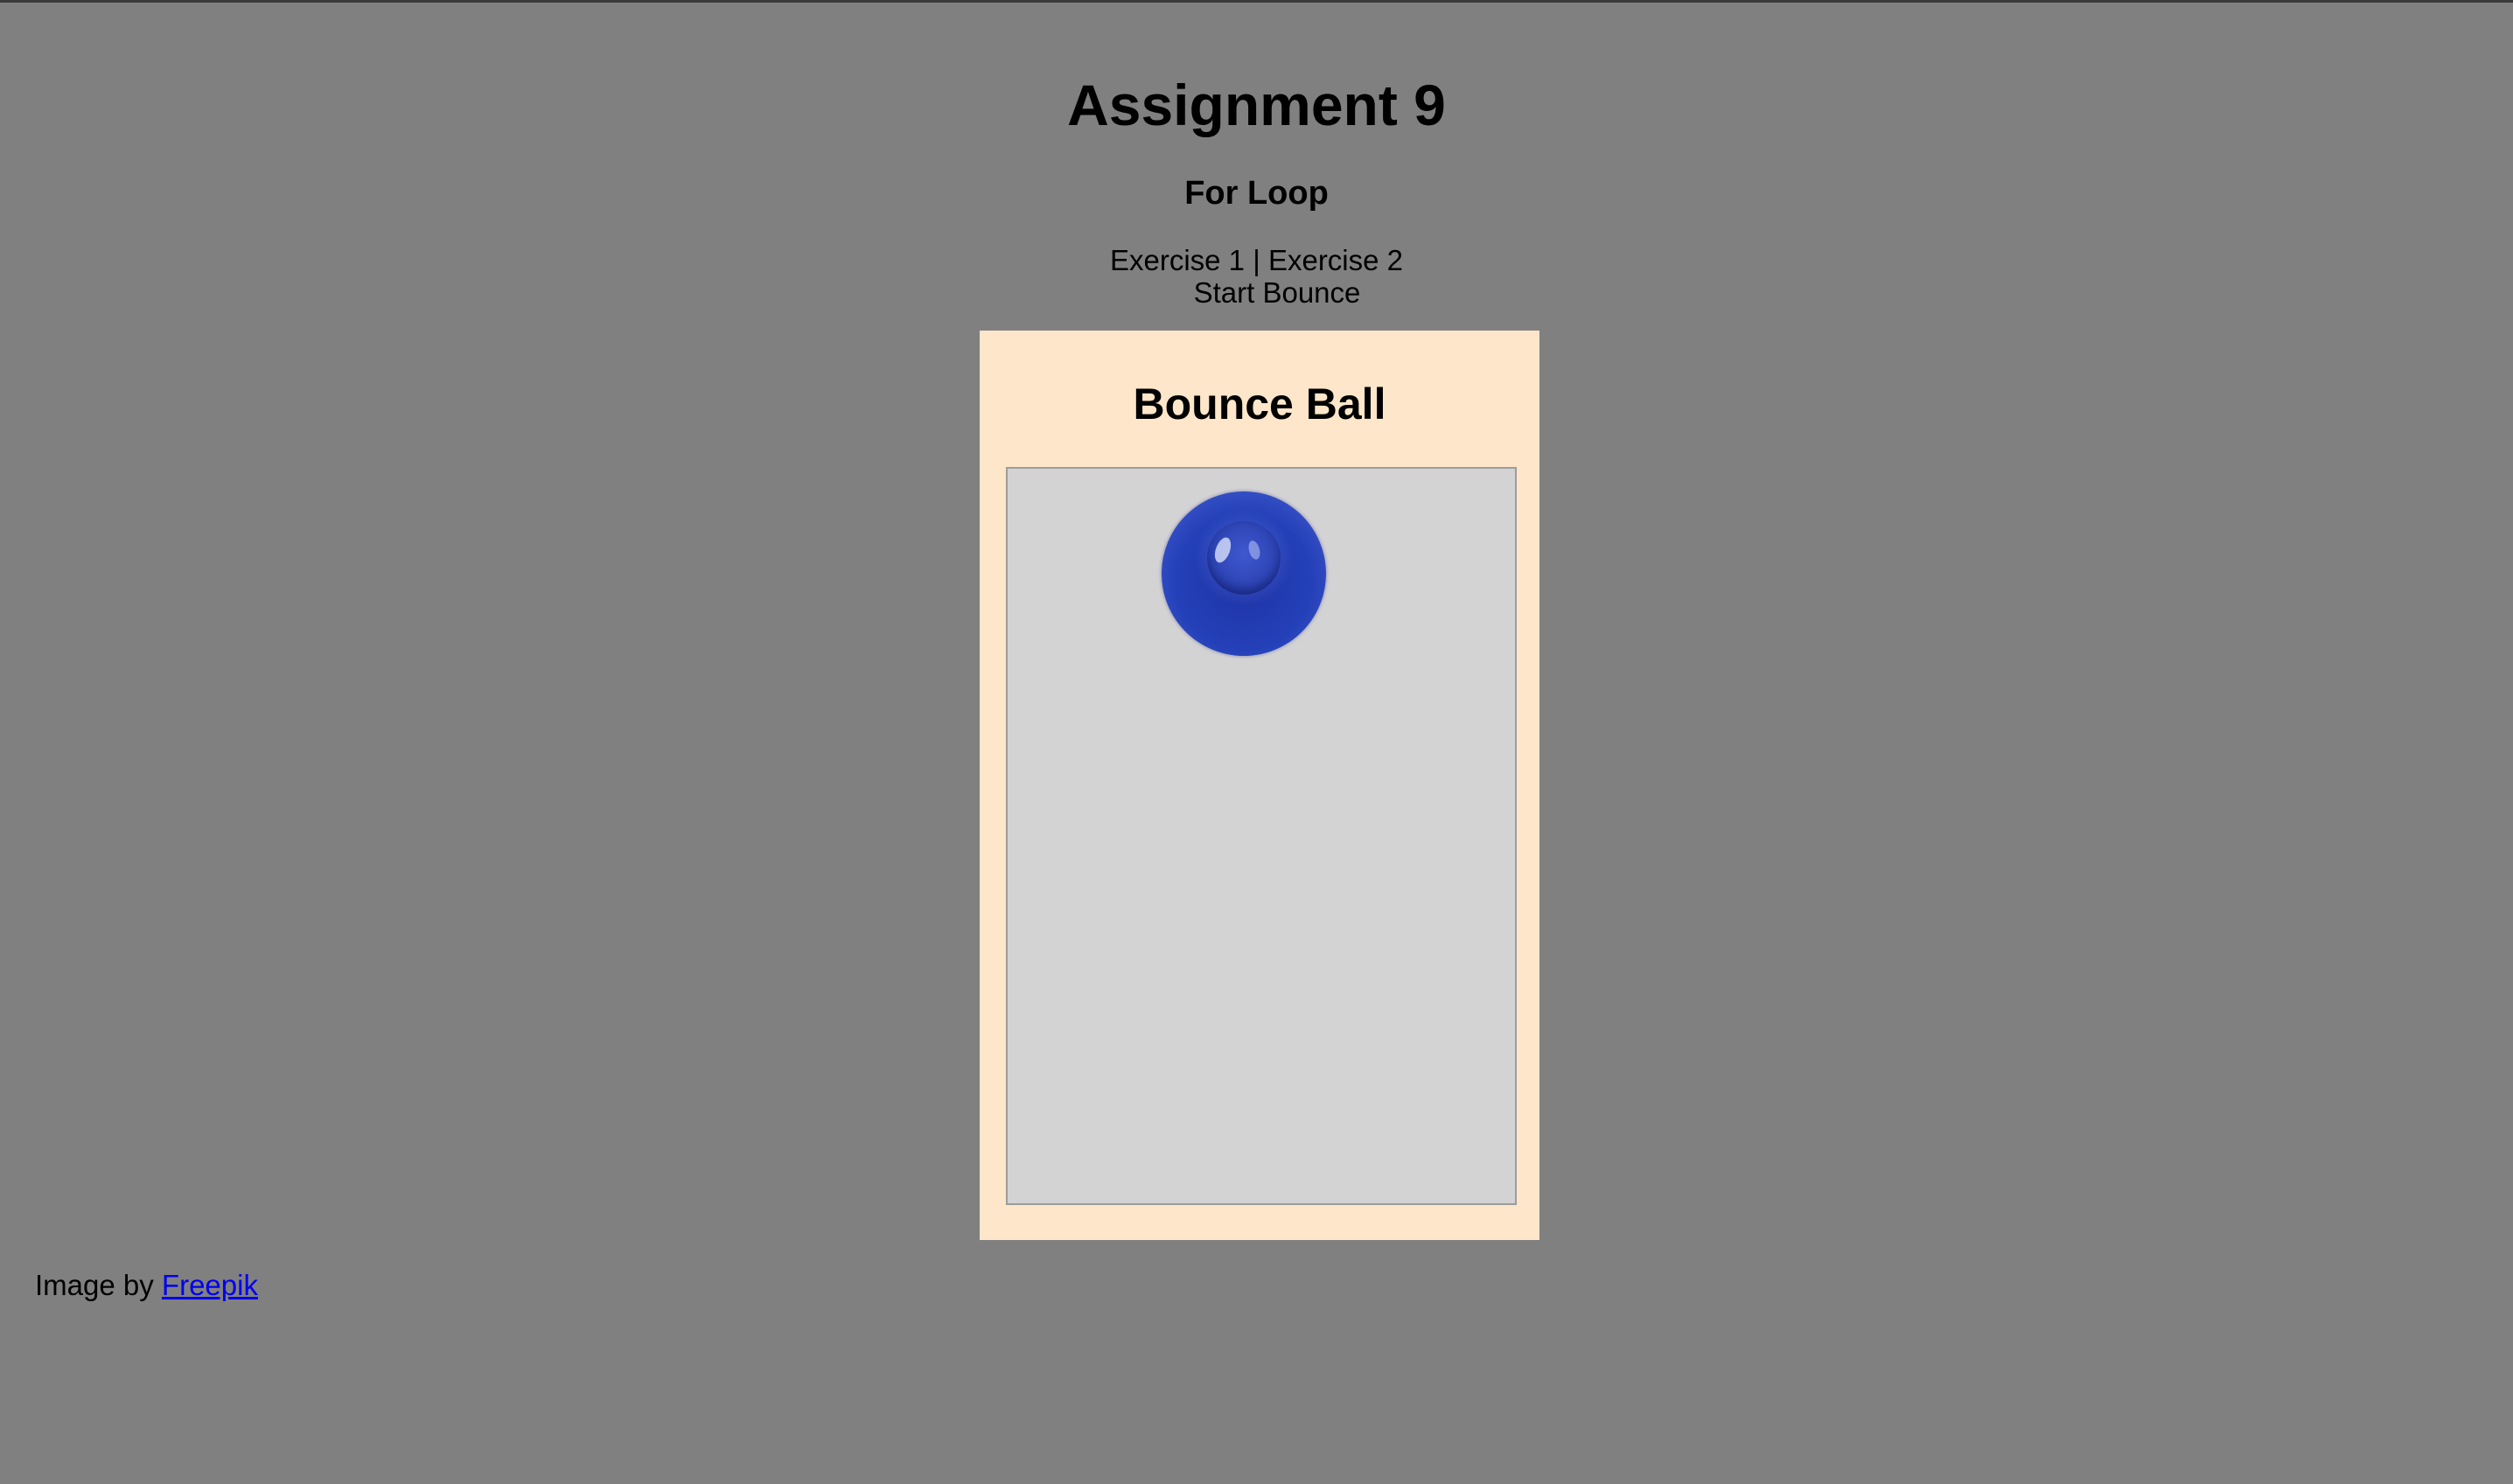 The image size is (2513, 1484). I want to click on top-border, so click(1256, 1).